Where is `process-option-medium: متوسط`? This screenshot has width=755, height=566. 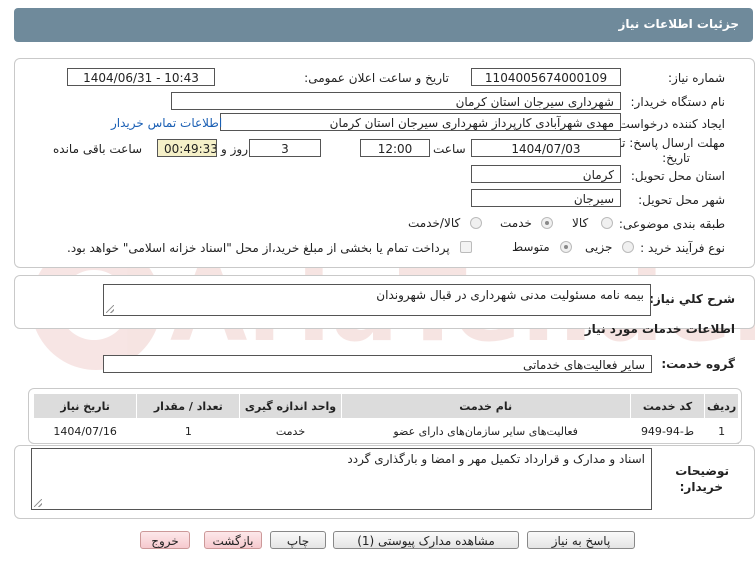
process-option-medium: متوسط is located at coordinates (531, 247).